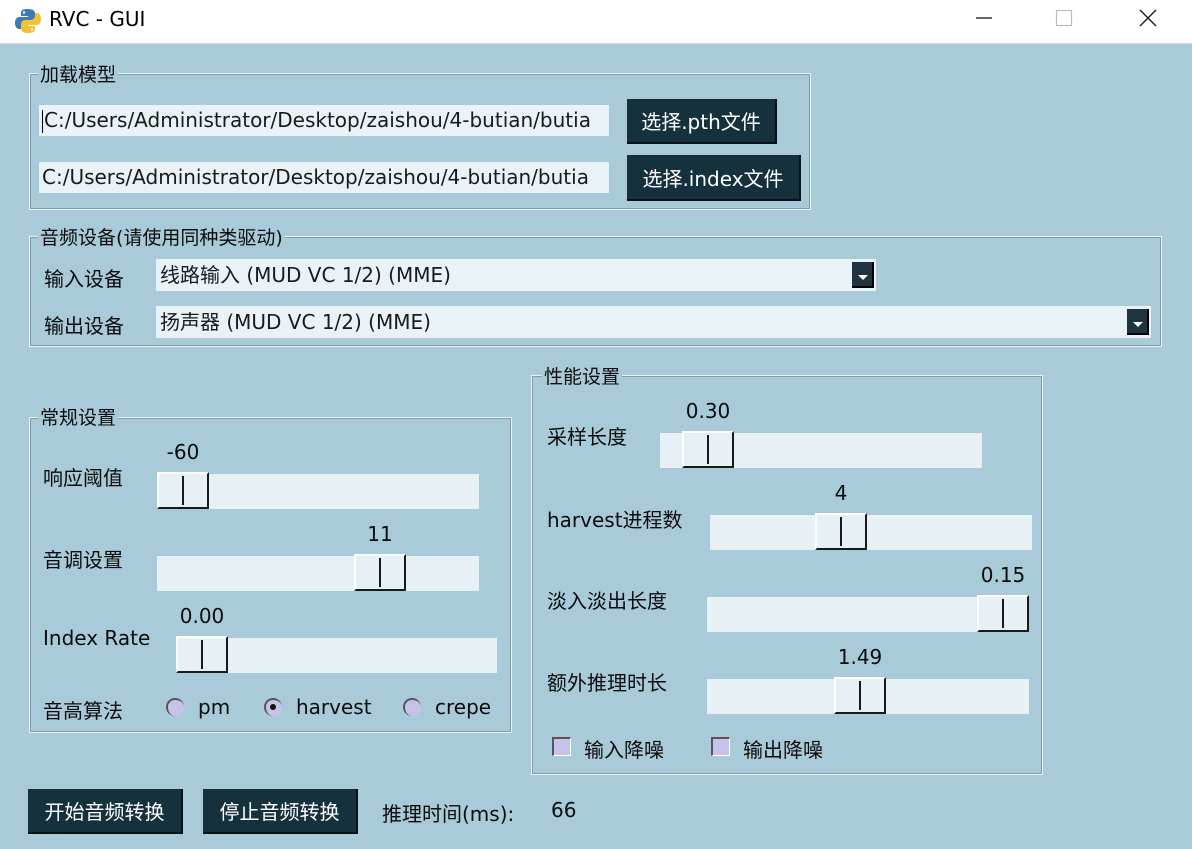  I want to click on output-denoise-label: 输出降噪, so click(783, 748).